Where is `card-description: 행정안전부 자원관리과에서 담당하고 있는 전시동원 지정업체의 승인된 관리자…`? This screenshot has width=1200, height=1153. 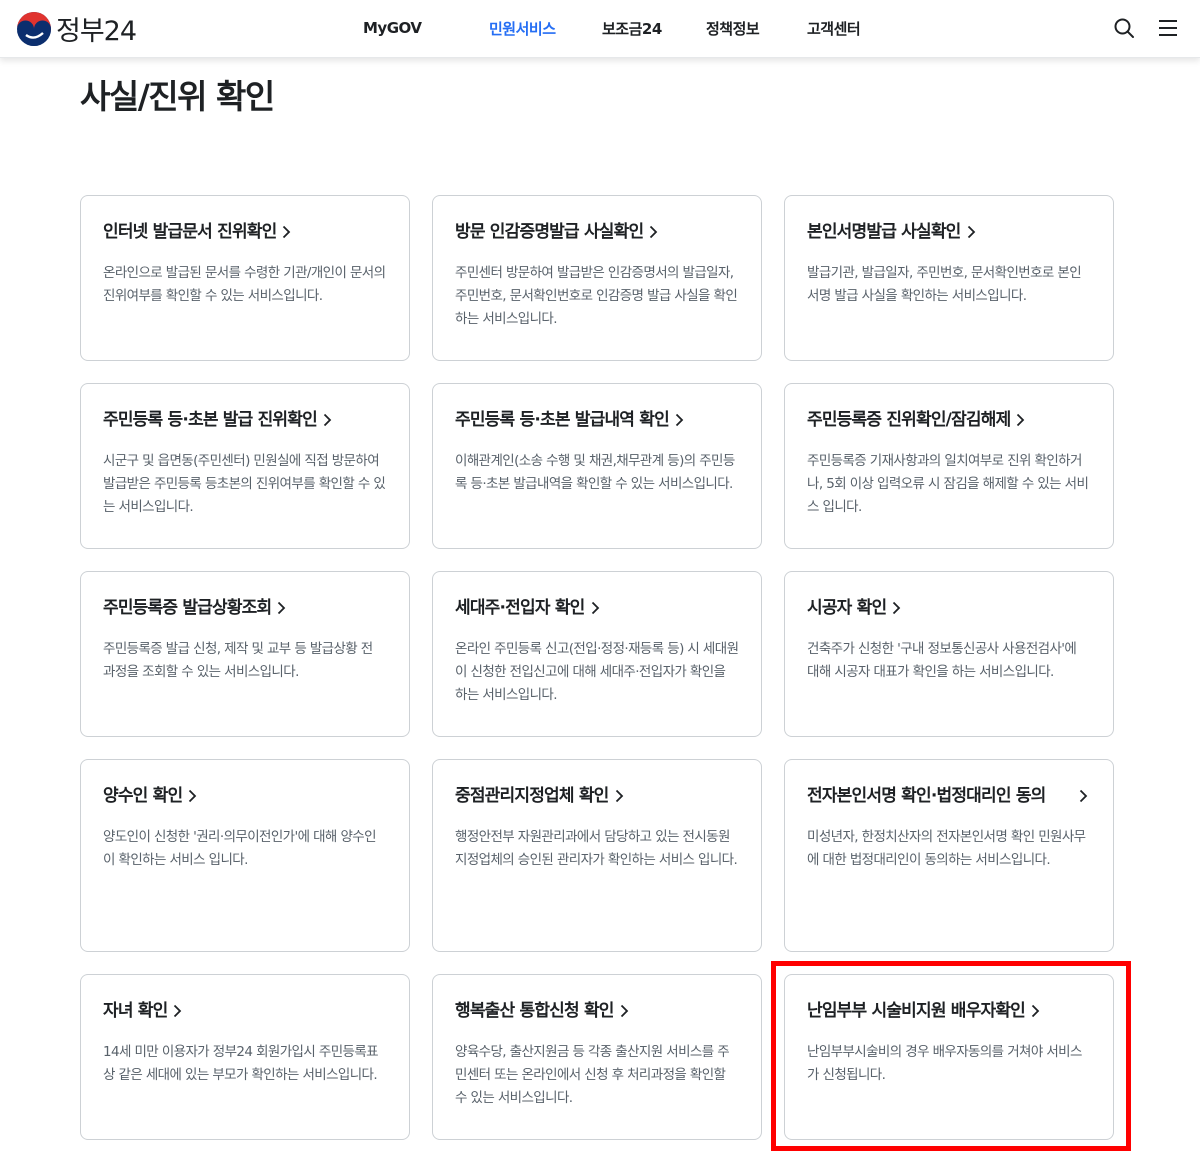
card-description: 행정안전부 자원관리과에서 담당하고 있는 전시동원 지정업체의 승인된 관리자… is located at coordinates (596, 848).